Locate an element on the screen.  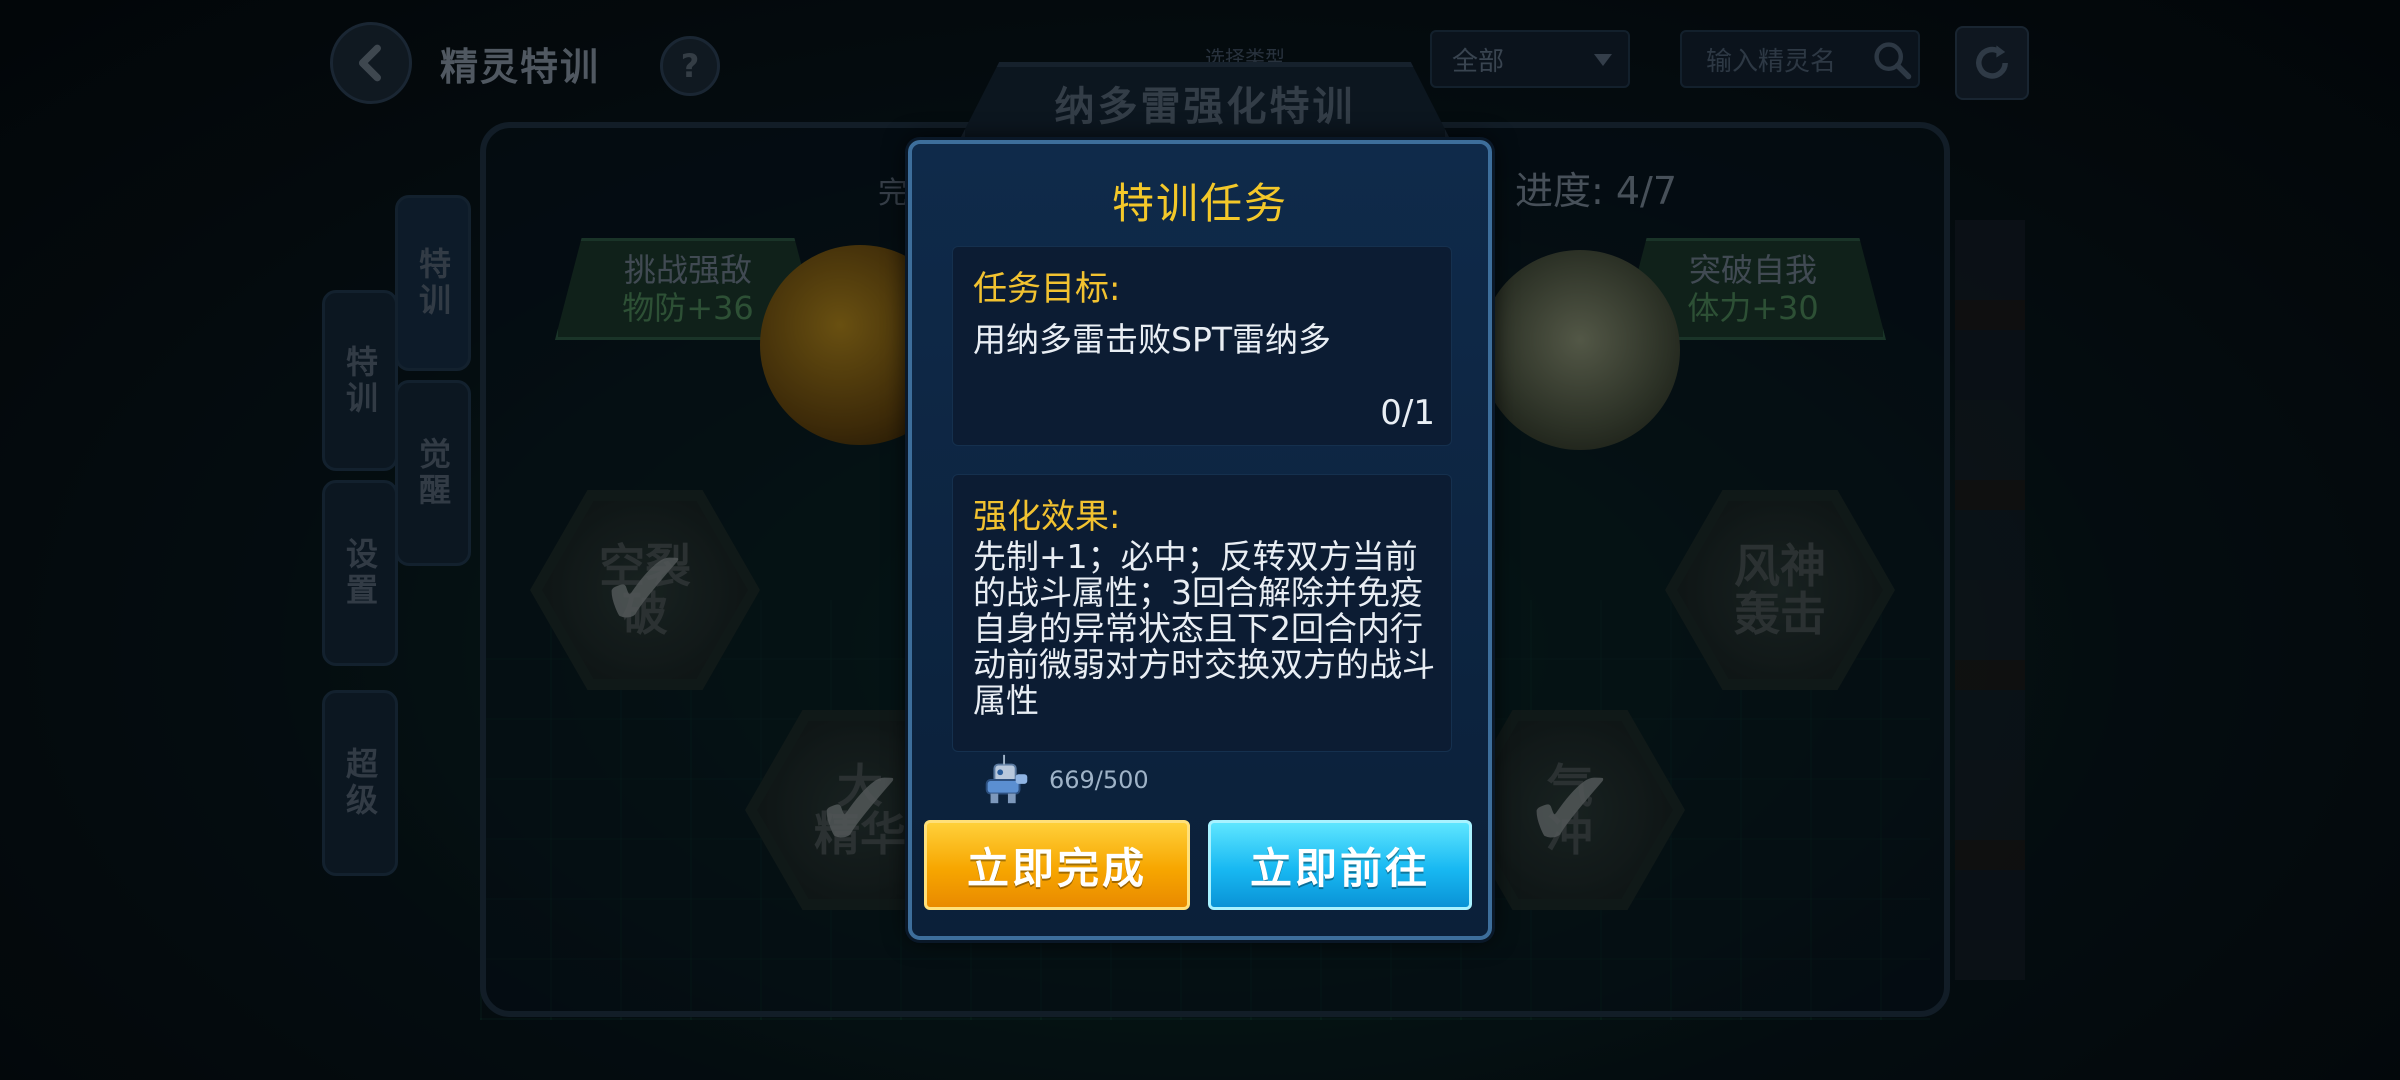
cost-amount: 669/500 is located at coordinates (1099, 780).